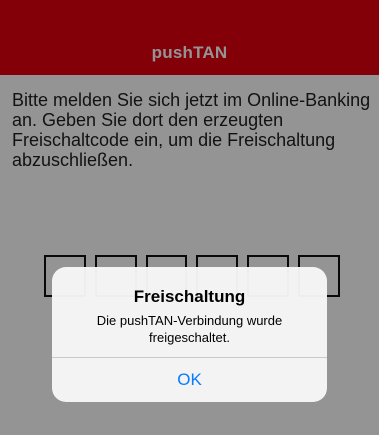 This screenshot has width=379, height=435. What do you see at coordinates (189, 296) in the screenshot?
I see `alert-title: Freischaltung` at bounding box center [189, 296].